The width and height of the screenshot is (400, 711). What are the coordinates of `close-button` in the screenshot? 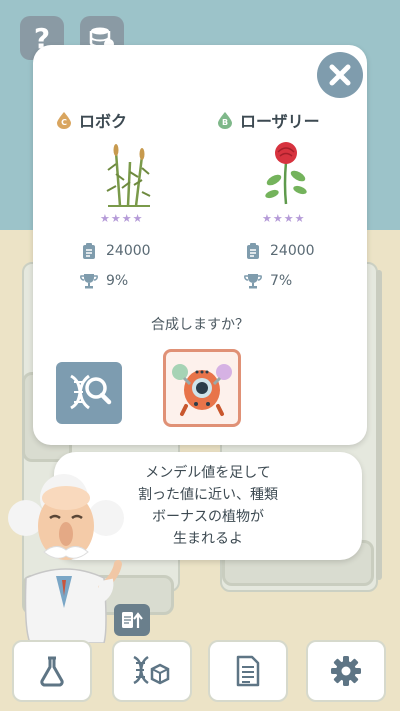 It's located at (340, 75).